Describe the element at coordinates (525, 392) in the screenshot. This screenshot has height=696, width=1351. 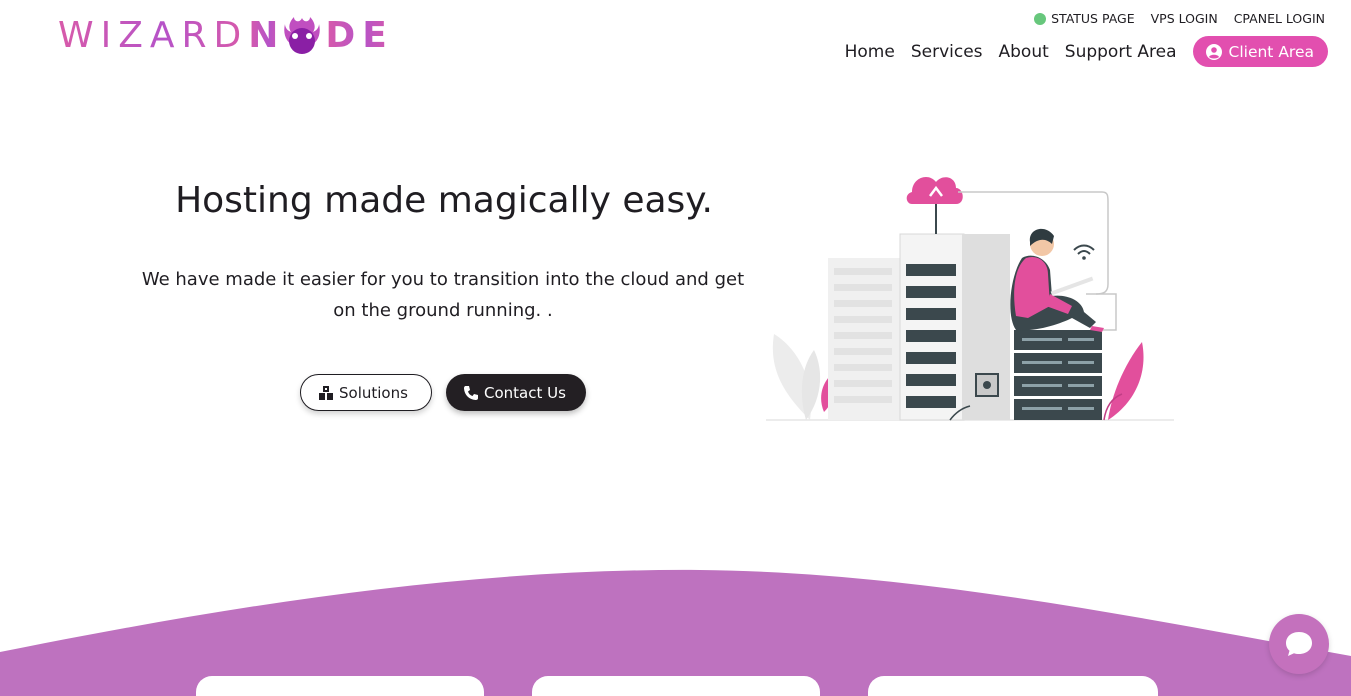
I see `contact-us-label: Contact Us` at that location.